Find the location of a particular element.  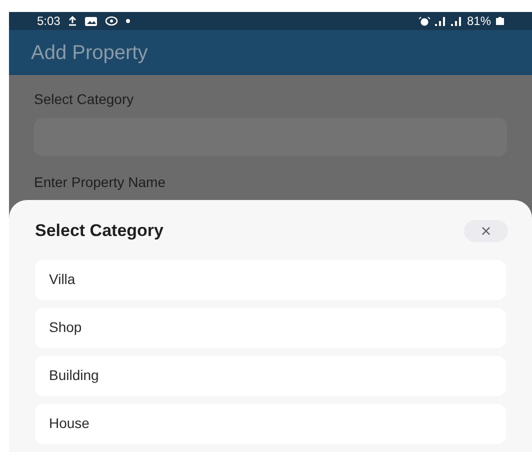

image-icon is located at coordinates (91, 21).